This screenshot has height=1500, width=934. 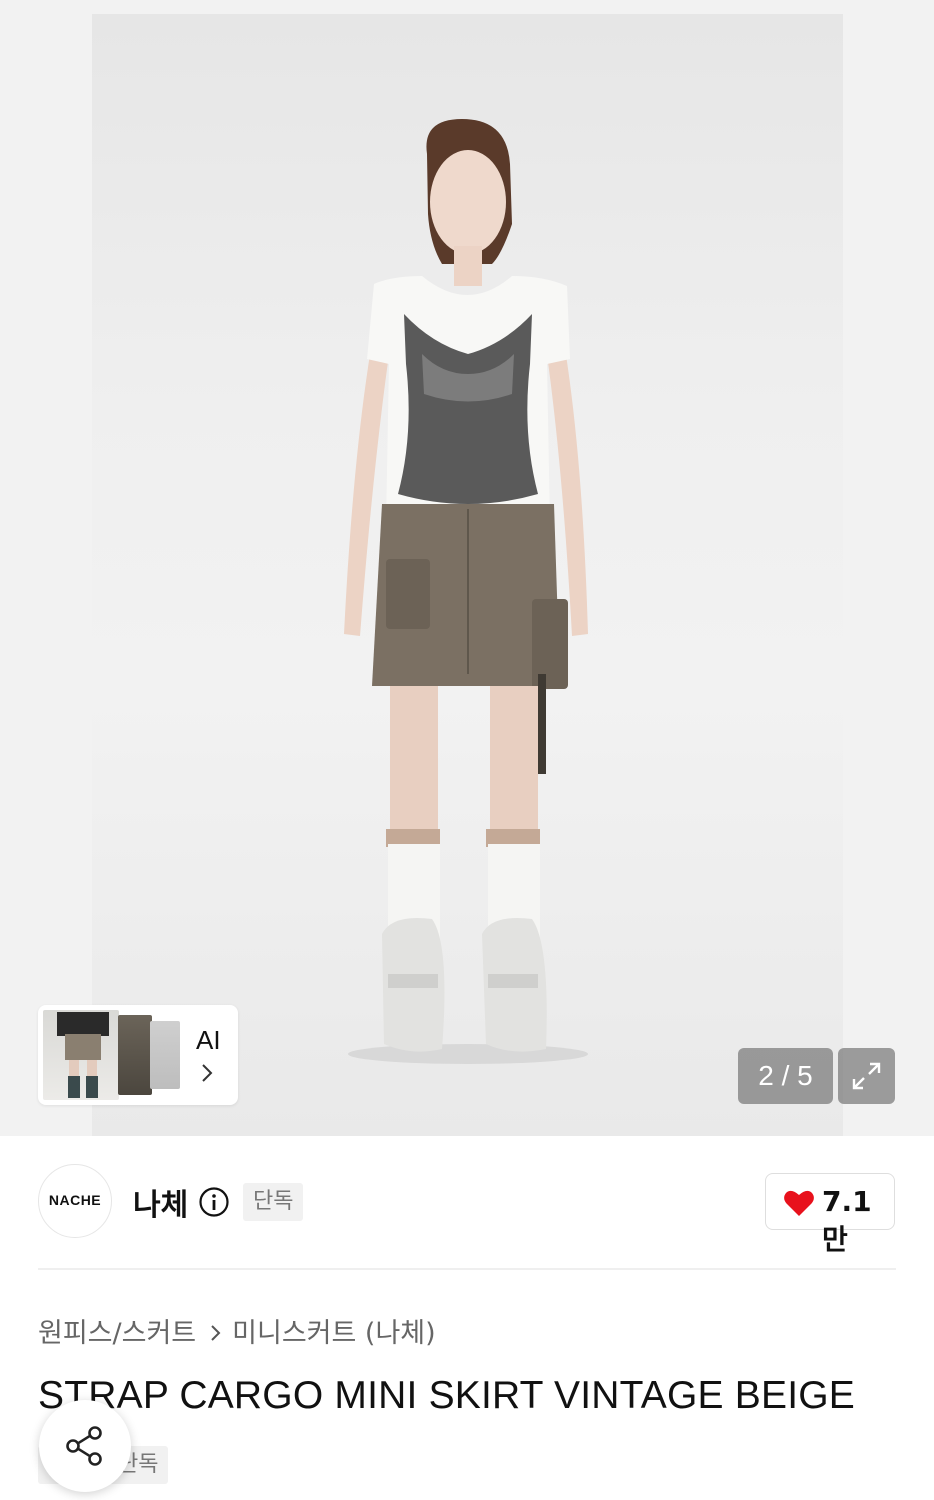 I want to click on brand-logo: NACHE, so click(x=75, y=1201).